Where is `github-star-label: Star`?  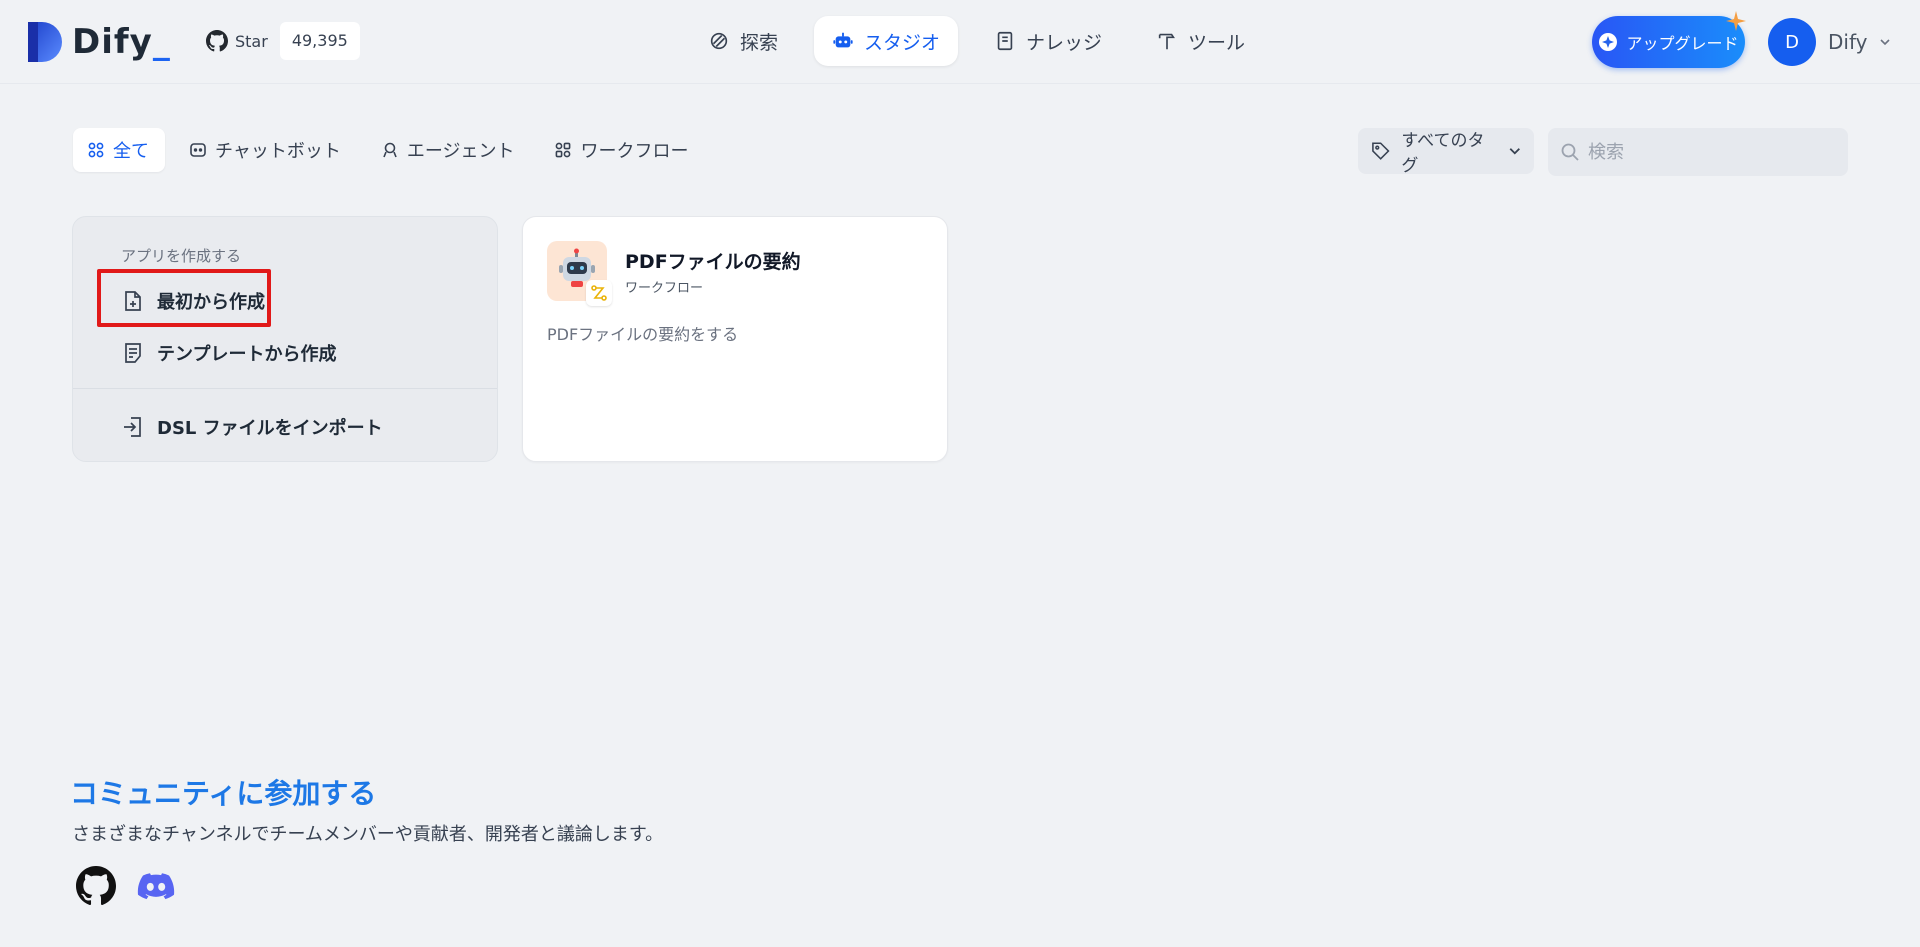
github-star-label: Star is located at coordinates (238, 41).